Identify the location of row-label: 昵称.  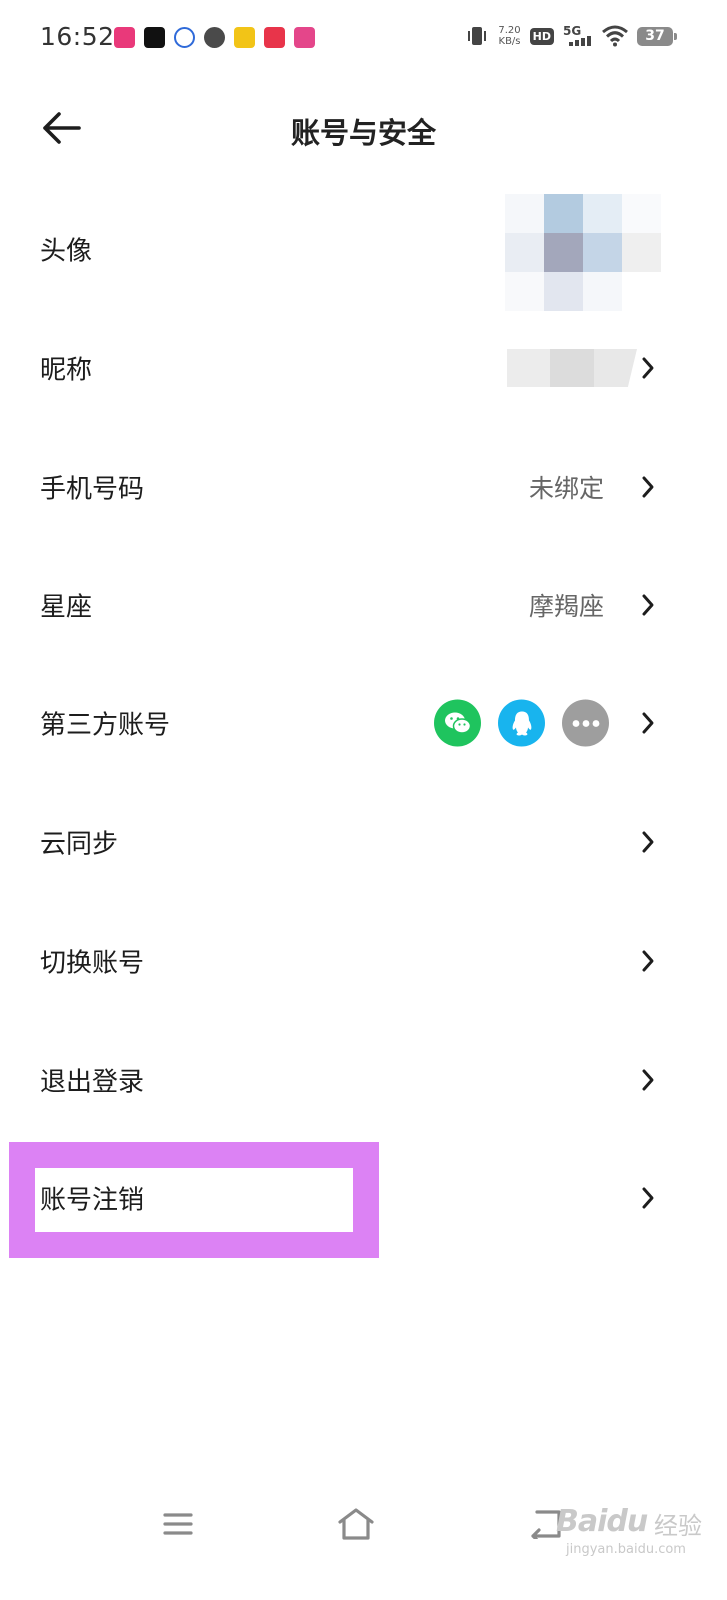
(66, 370).